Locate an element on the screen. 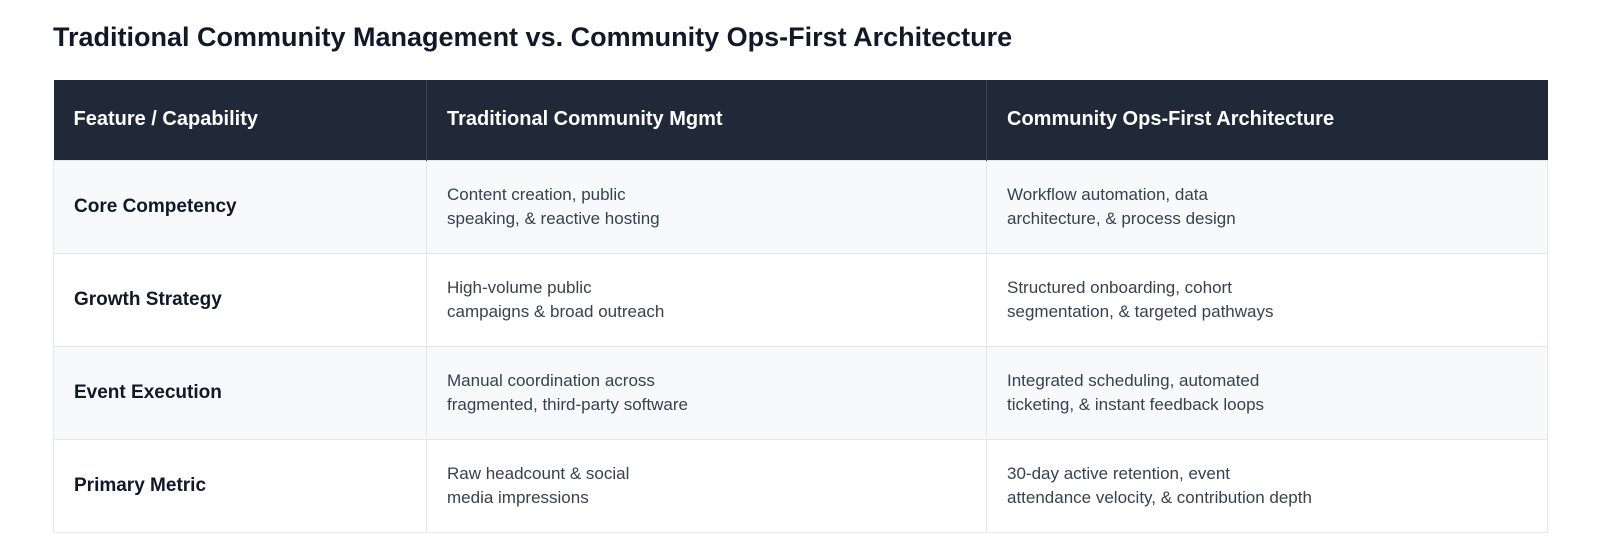  cell-line: High-volume public is located at coordinates (519, 287).